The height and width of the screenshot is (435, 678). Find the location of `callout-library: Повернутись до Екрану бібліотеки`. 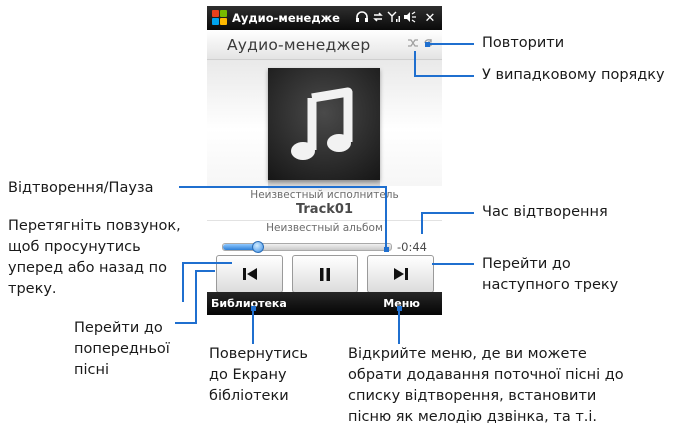

callout-library: Повернутись до Екрану бібліотеки is located at coordinates (258, 375).